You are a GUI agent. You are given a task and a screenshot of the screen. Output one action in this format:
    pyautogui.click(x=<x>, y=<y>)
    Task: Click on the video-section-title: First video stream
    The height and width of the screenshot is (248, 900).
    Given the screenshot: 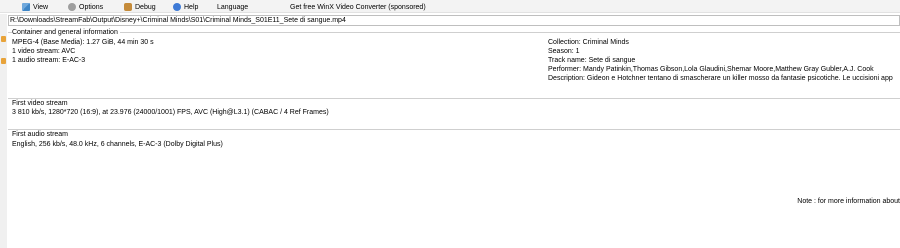 What is the action you would take?
    pyautogui.click(x=40, y=103)
    